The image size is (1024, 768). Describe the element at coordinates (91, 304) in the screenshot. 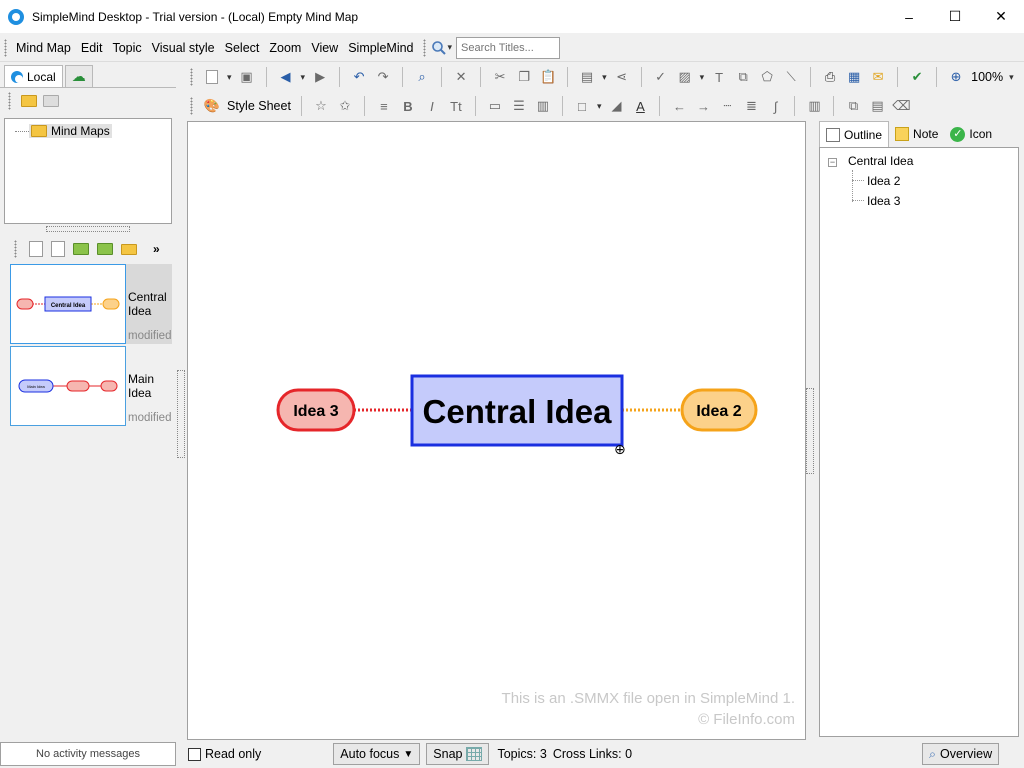

I see `list-item: Central Idea Central Idea modified` at that location.